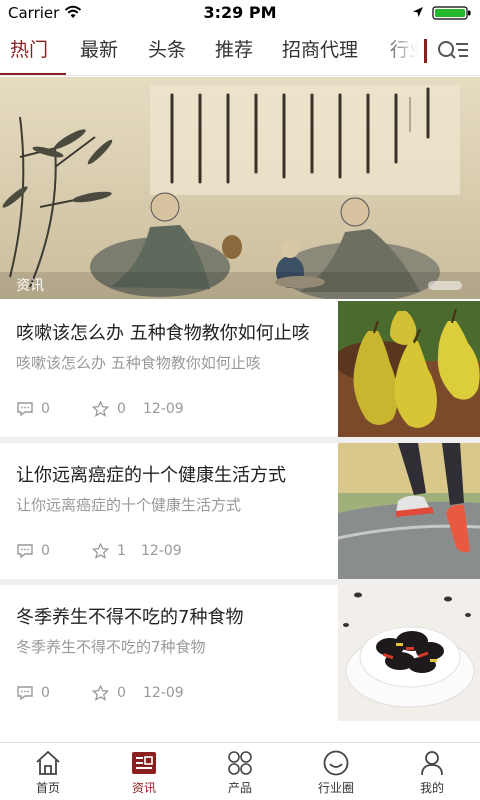  I want to click on nav-industry-circle: 行业圈, so click(336, 771).